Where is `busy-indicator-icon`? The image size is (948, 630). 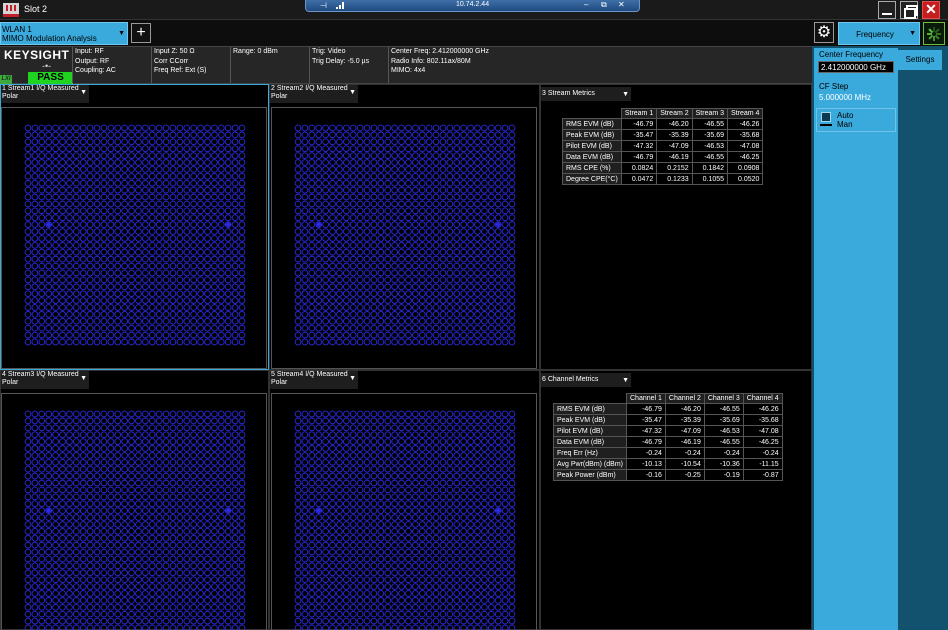 busy-indicator-icon is located at coordinates (934, 33).